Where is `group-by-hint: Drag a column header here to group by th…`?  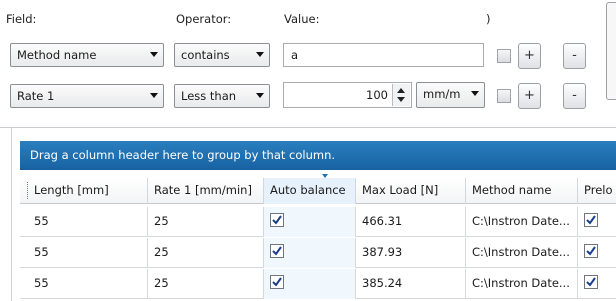 group-by-hint: Drag a column header here to group by th… is located at coordinates (183, 155).